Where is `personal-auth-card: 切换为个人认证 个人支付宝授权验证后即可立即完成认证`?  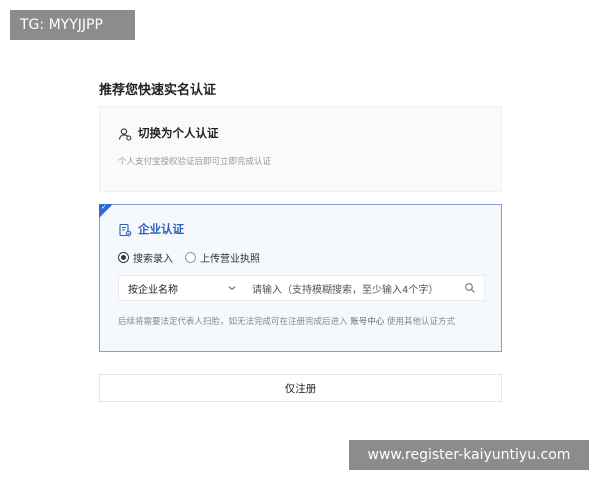 personal-auth-card: 切换为个人认证 个人支付宝授权验证后即可立即完成认证 is located at coordinates (300, 149).